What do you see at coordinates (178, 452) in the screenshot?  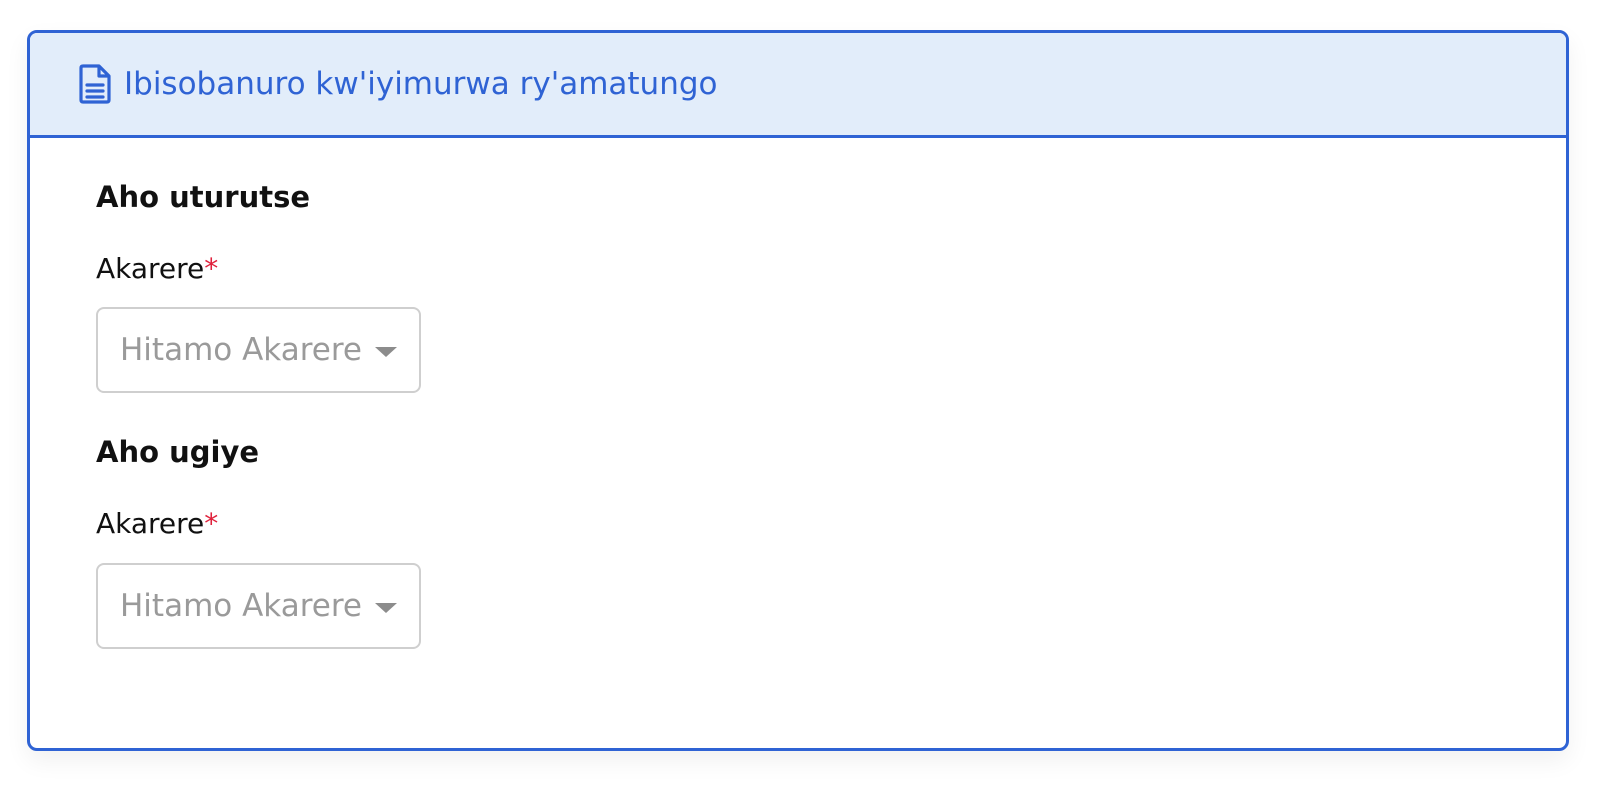 I see `destination-section-title: Aho ugiye` at bounding box center [178, 452].